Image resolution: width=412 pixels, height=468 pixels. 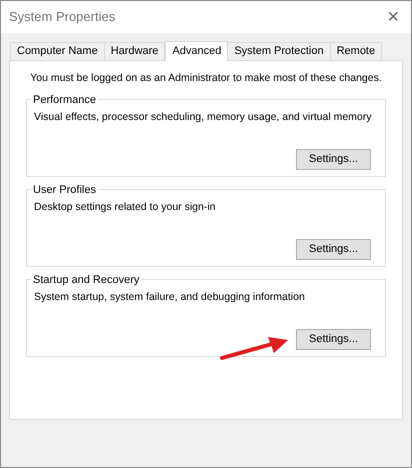 I want to click on tab: Hardware, so click(x=135, y=51).